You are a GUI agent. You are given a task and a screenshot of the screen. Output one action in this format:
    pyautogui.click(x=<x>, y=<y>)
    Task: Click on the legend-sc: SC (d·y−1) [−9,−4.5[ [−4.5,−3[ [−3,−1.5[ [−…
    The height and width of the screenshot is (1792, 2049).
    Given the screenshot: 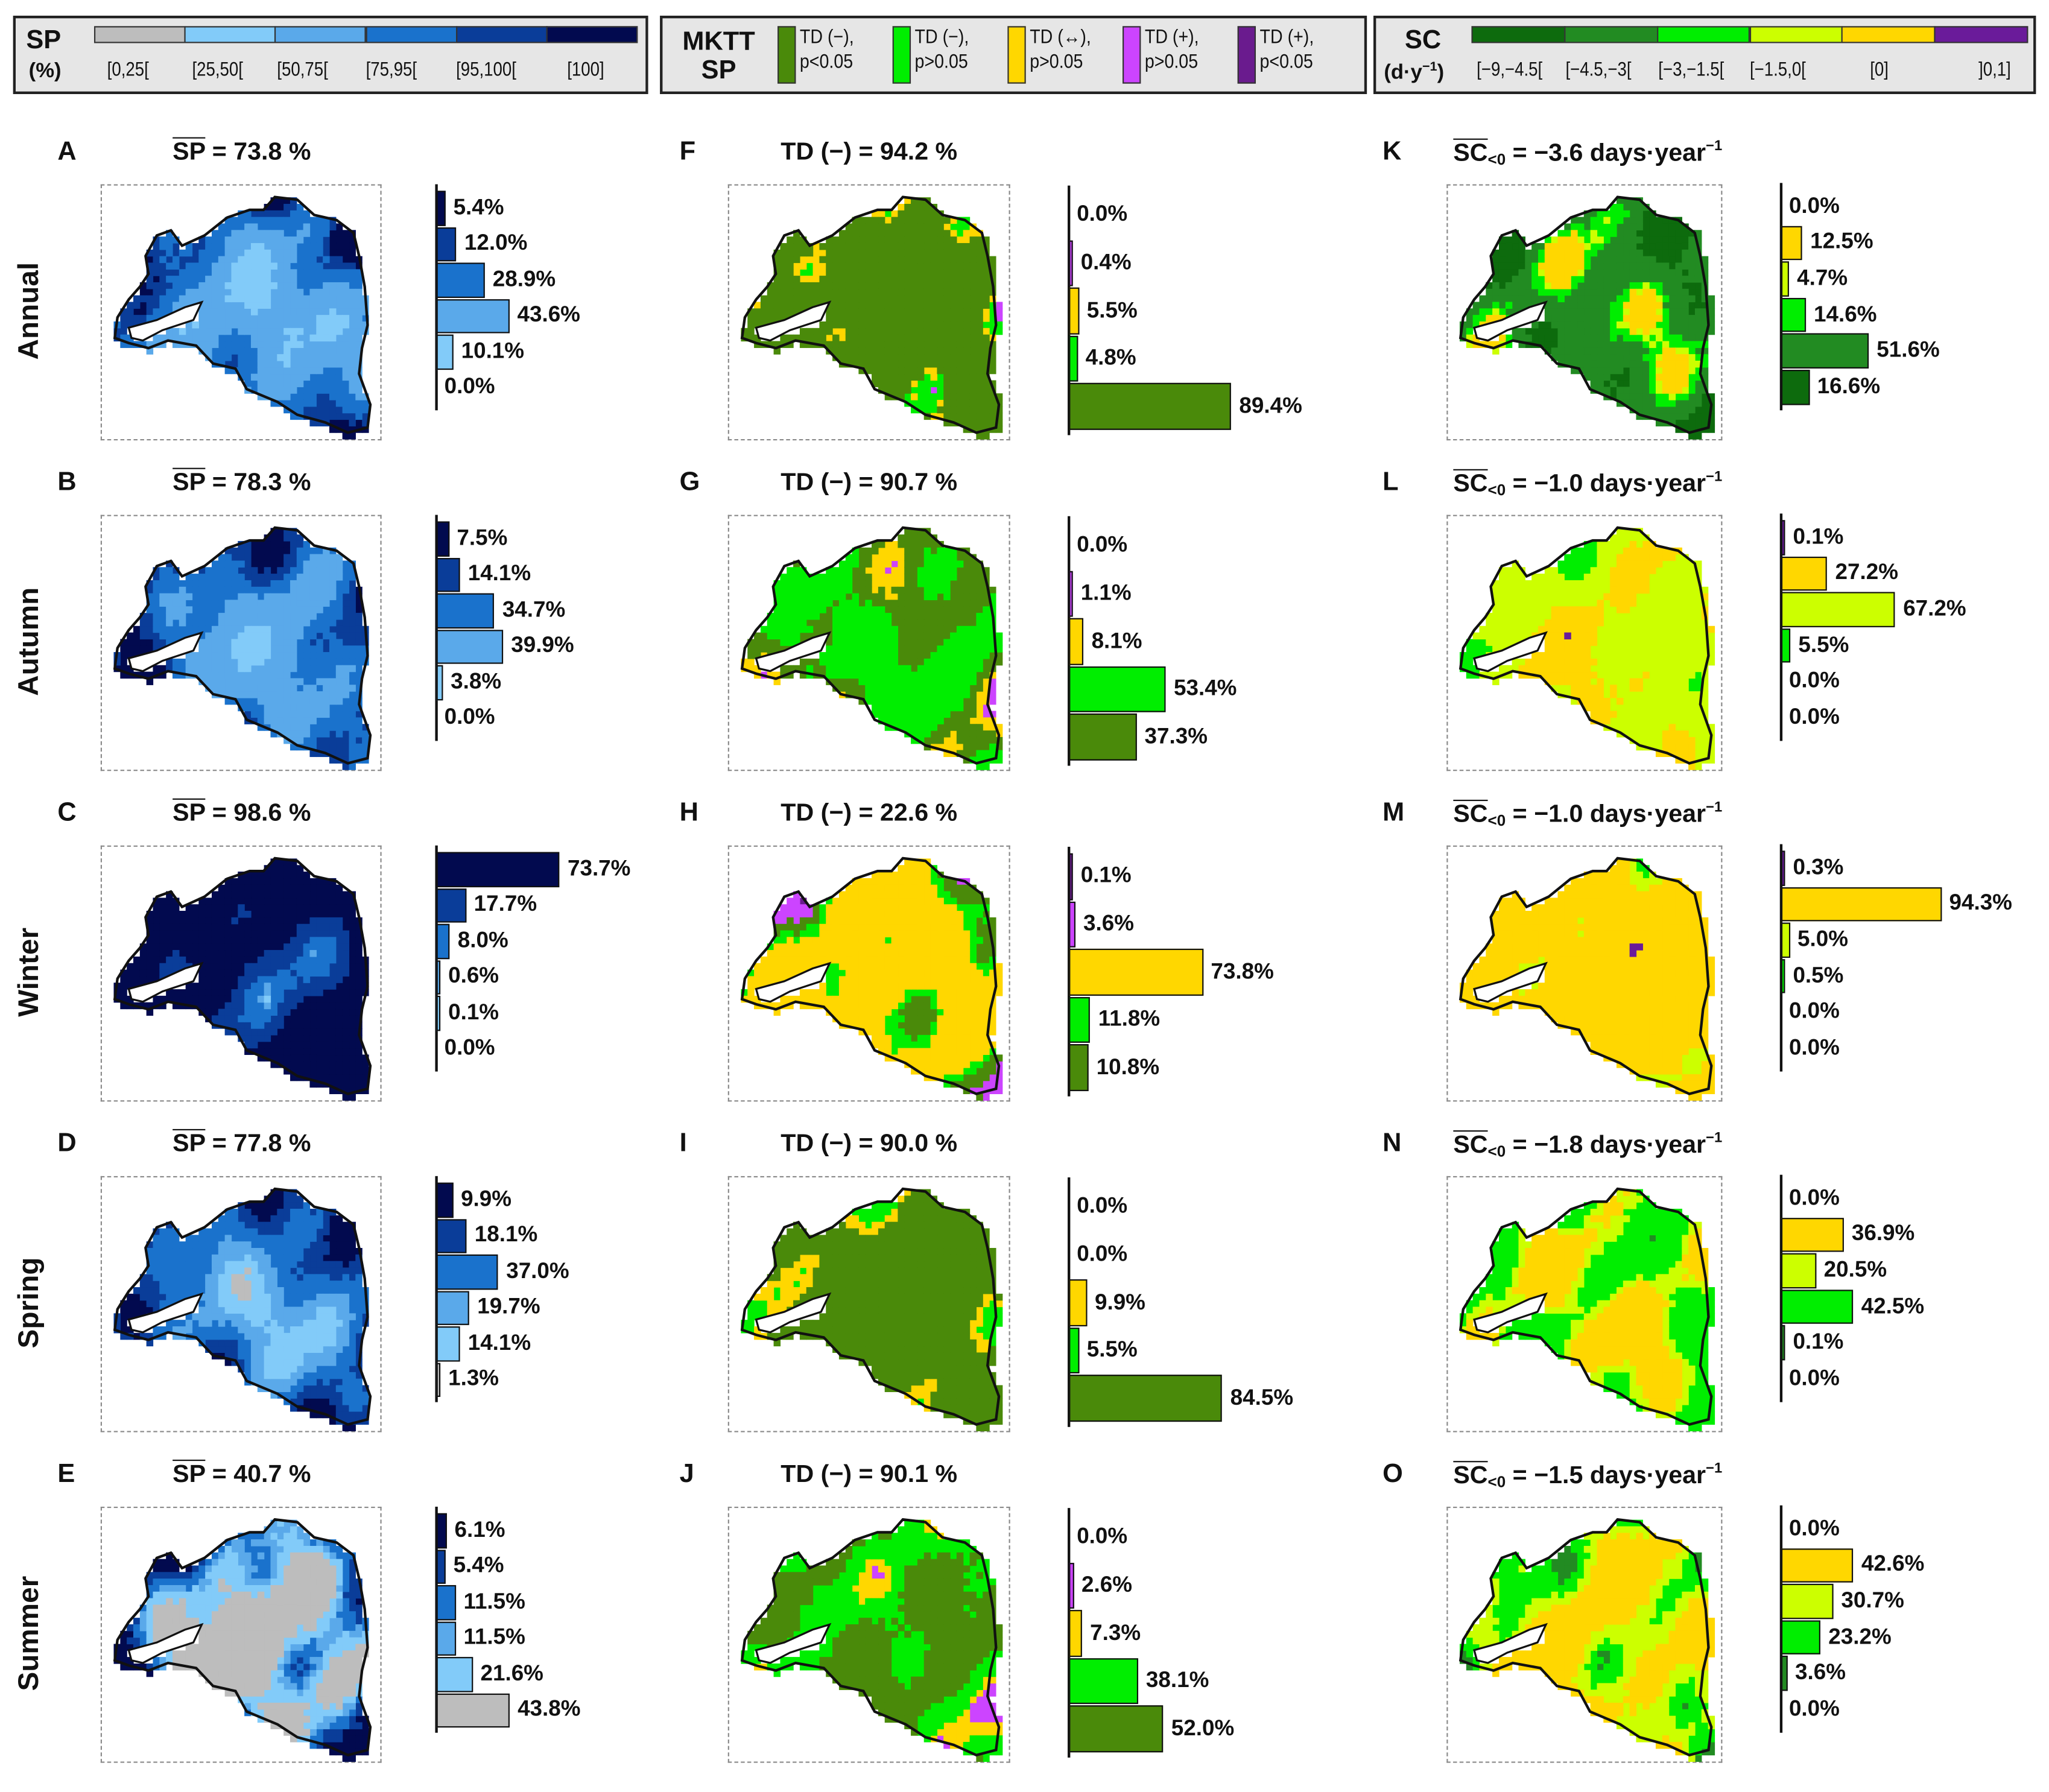 What is the action you would take?
    pyautogui.click(x=1704, y=55)
    